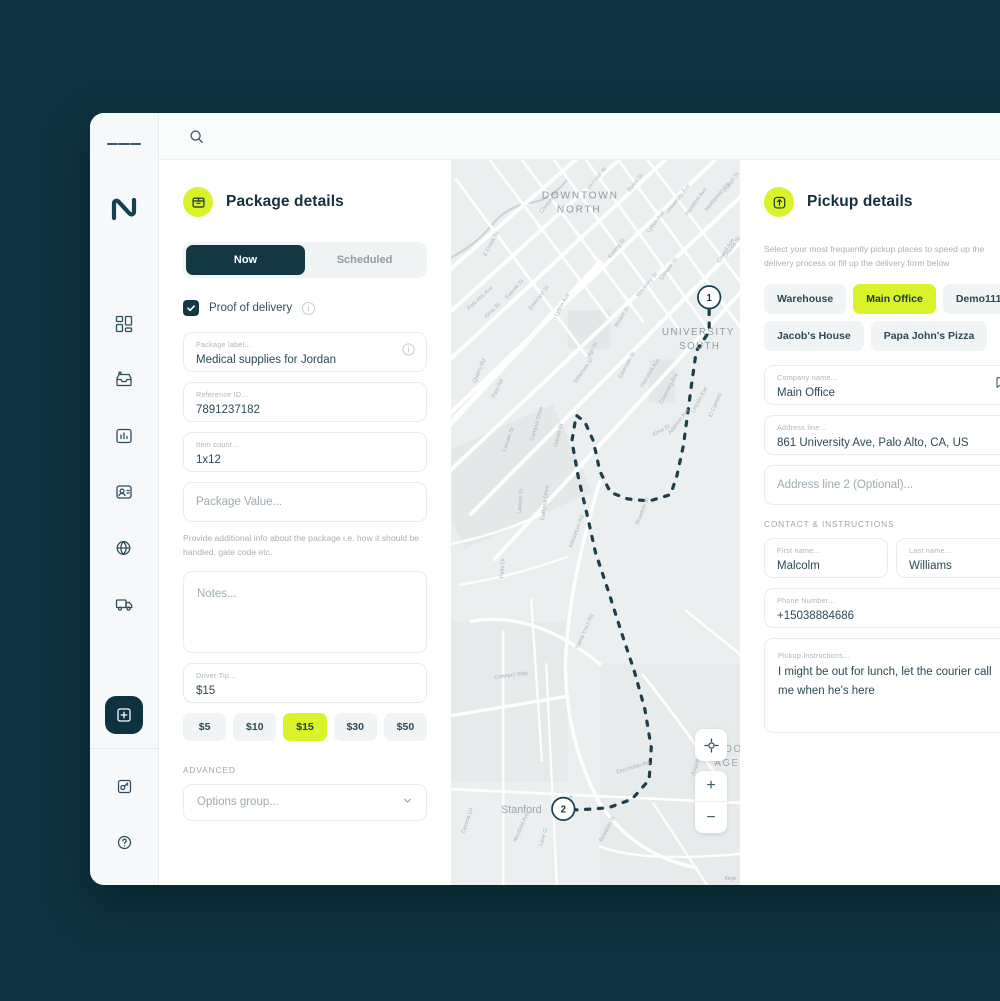 This screenshot has width=1000, height=1001. What do you see at coordinates (124, 144) in the screenshot?
I see `hamburger-icon` at bounding box center [124, 144].